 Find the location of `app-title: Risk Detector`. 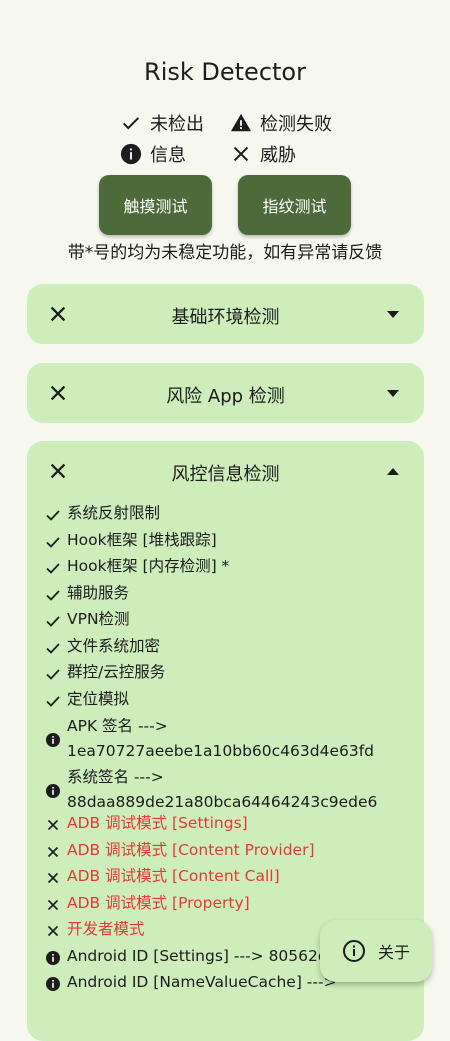

app-title: Risk Detector is located at coordinates (225, 72).